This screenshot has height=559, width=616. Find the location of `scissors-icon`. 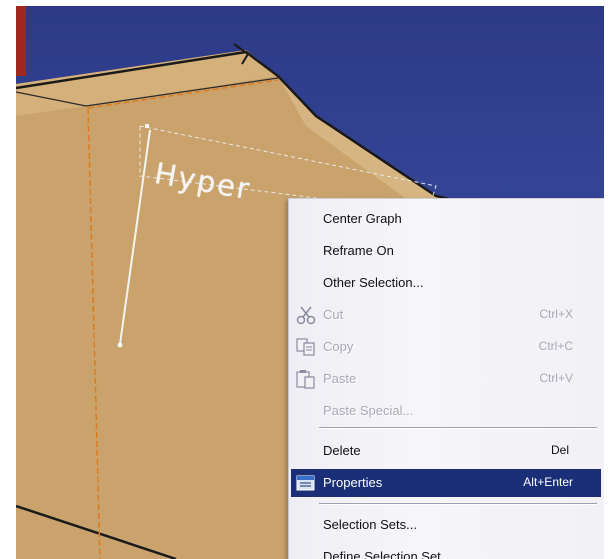

scissors-icon is located at coordinates (306, 315).